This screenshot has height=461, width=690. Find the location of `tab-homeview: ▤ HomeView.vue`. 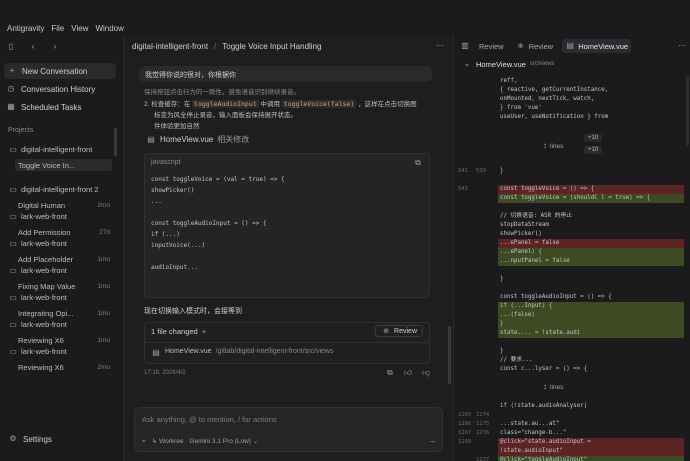

tab-homeview: ▤ HomeView.vue is located at coordinates (597, 46).